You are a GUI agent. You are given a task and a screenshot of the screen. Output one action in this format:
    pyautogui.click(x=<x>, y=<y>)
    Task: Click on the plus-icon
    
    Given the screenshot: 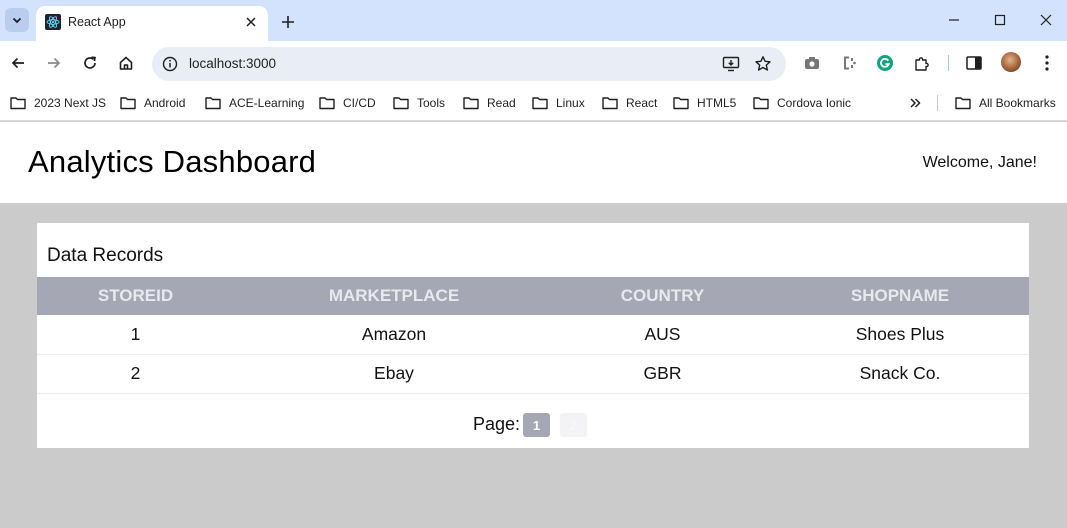 What is the action you would take?
    pyautogui.click(x=288, y=22)
    